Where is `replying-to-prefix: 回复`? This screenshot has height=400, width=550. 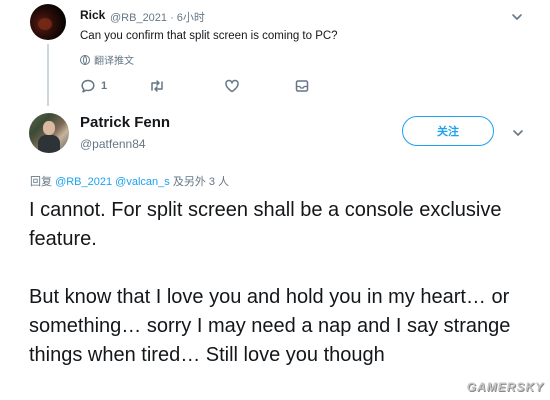 replying-to-prefix: 回复 is located at coordinates (43, 182).